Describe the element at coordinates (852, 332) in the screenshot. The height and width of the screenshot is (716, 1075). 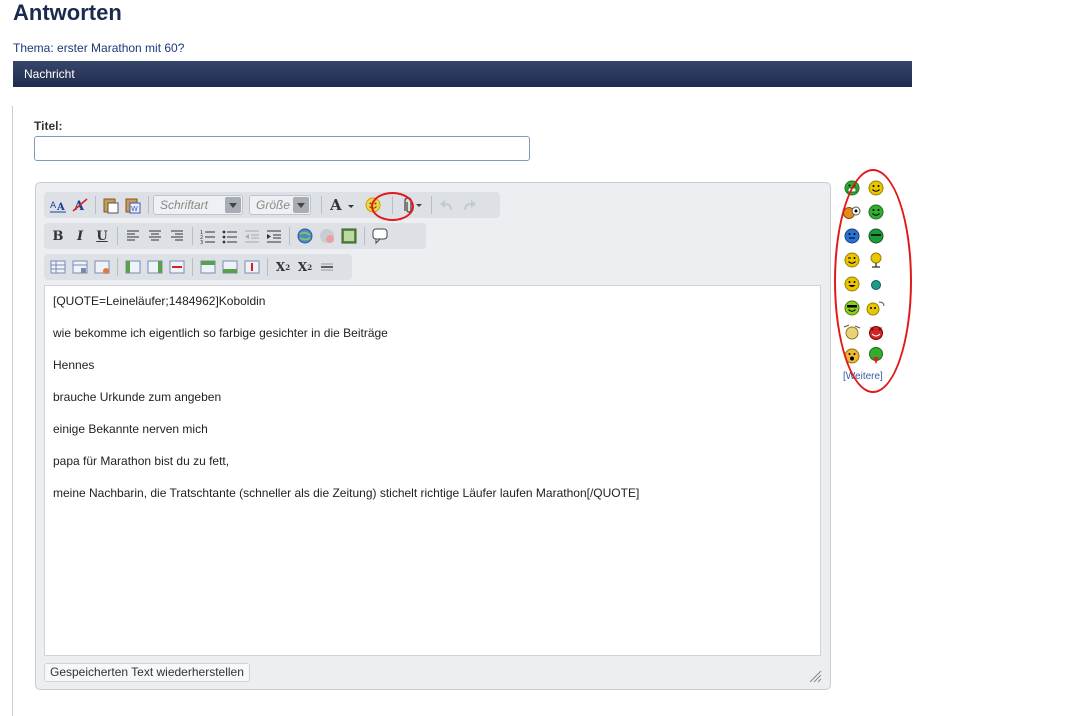
I see `sleep-smilie-icon` at that location.